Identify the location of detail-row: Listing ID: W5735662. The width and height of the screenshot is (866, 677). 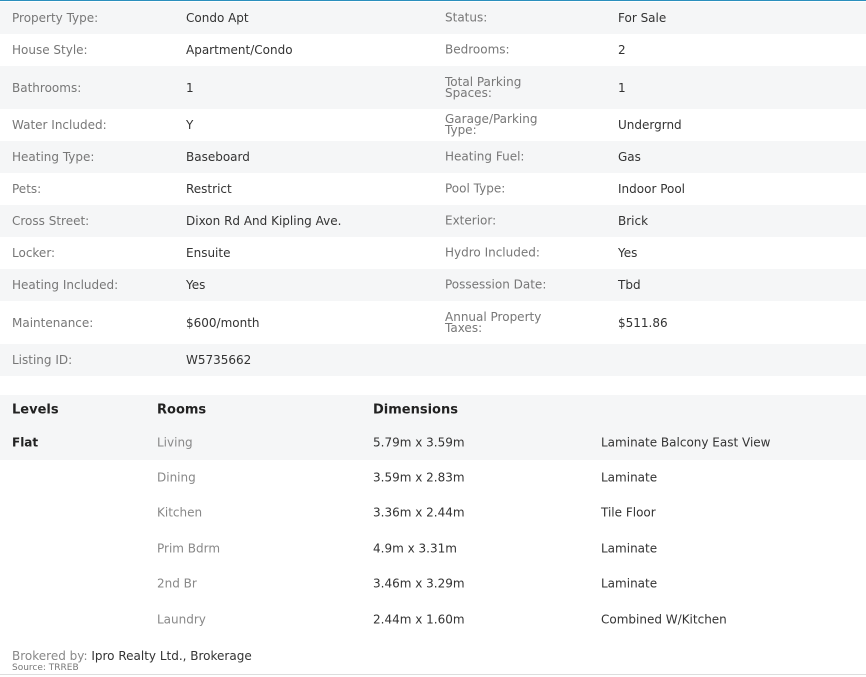
(433, 360).